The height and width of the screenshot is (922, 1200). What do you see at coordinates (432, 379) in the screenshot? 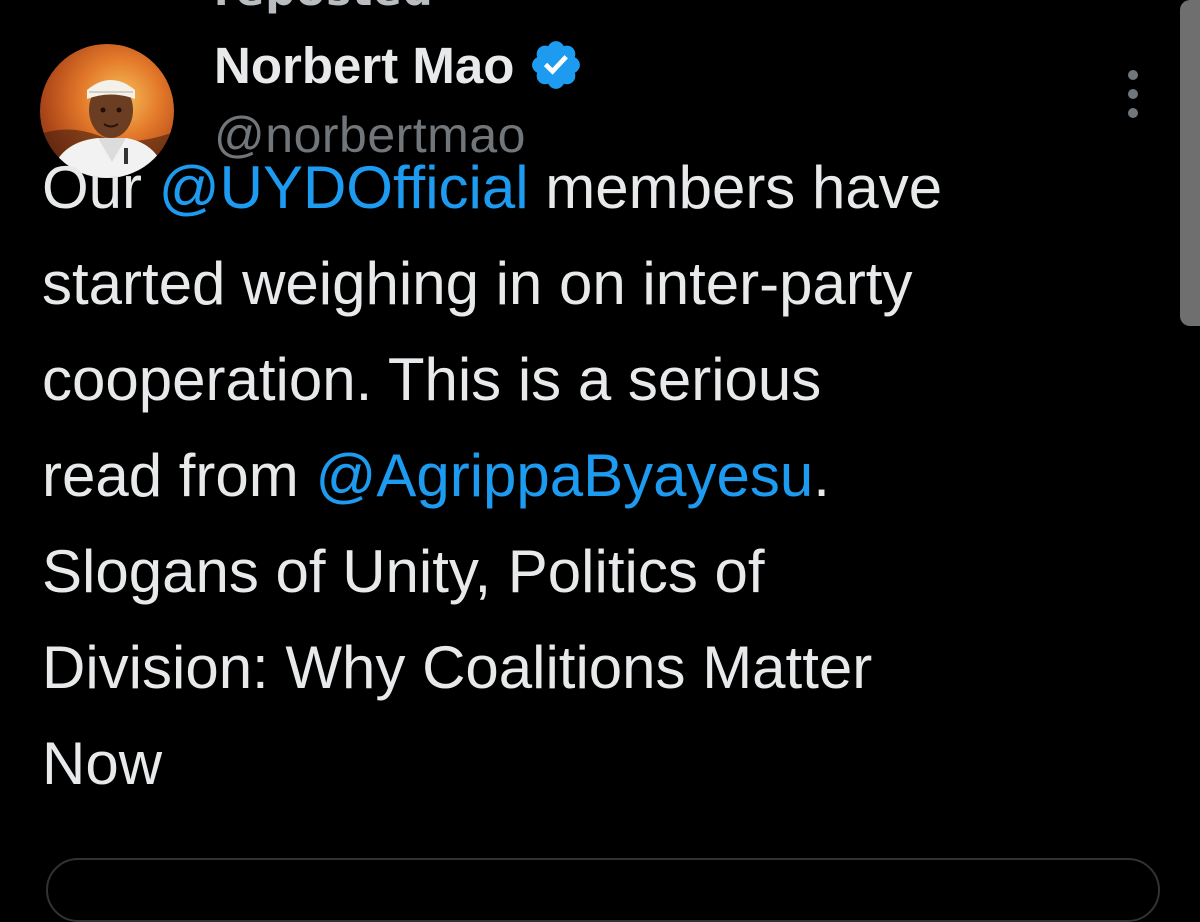
I see `tweet-text-segment: cooperation. This is a serious` at bounding box center [432, 379].